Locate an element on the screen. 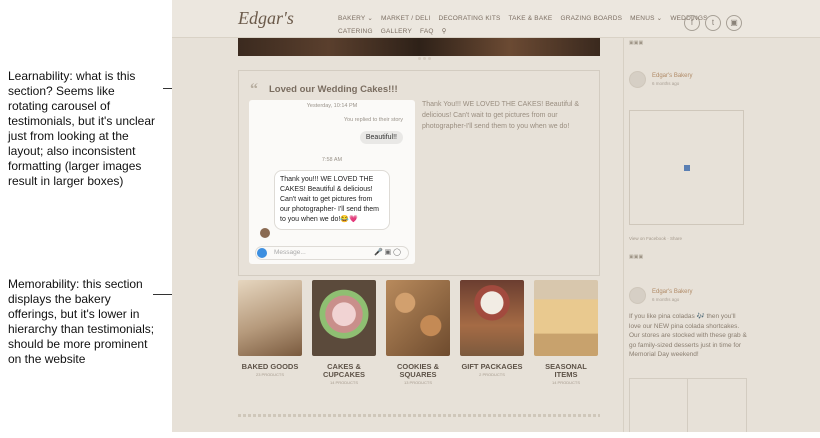 The image size is (820, 438). product-category-card: BAKED GOODS 23 PRODUCTS is located at coordinates (270, 328).